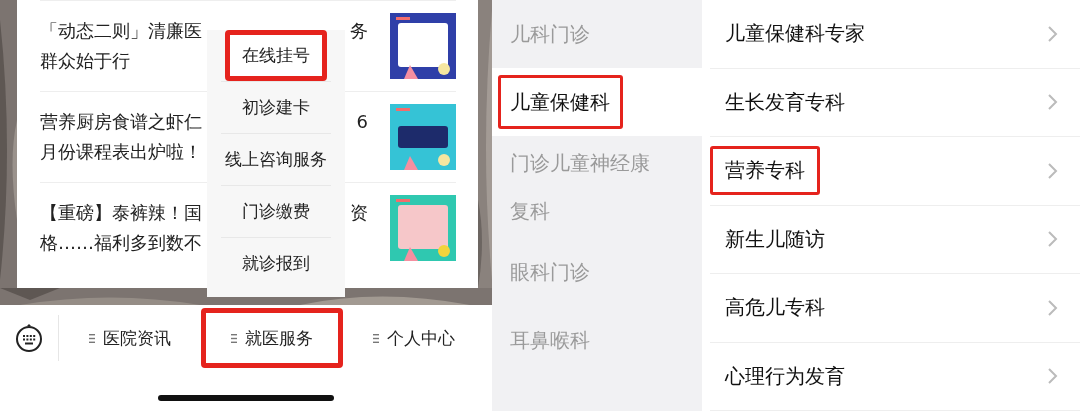 The width and height of the screenshot is (1080, 411). Describe the element at coordinates (550, 340) in the screenshot. I see `category-label: 耳鼻喉科` at that location.